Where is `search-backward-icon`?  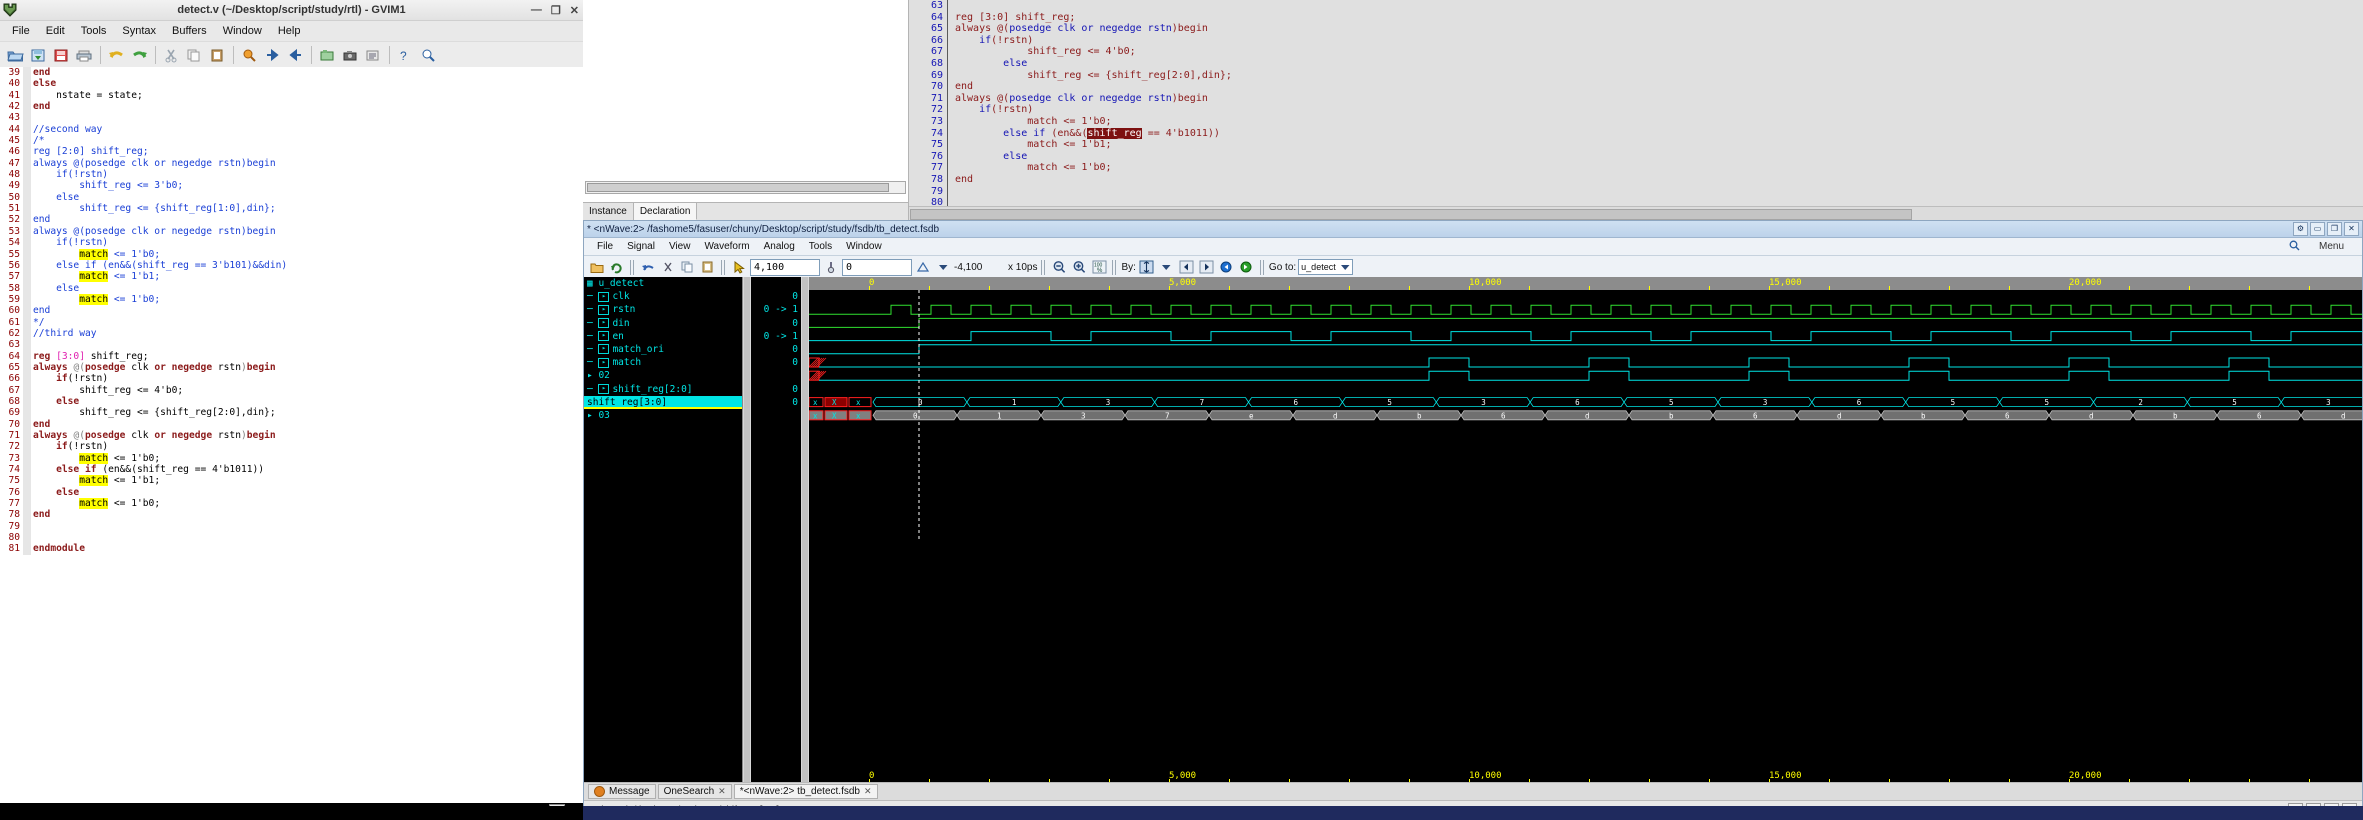
search-backward-icon is located at coordinates (1227, 267).